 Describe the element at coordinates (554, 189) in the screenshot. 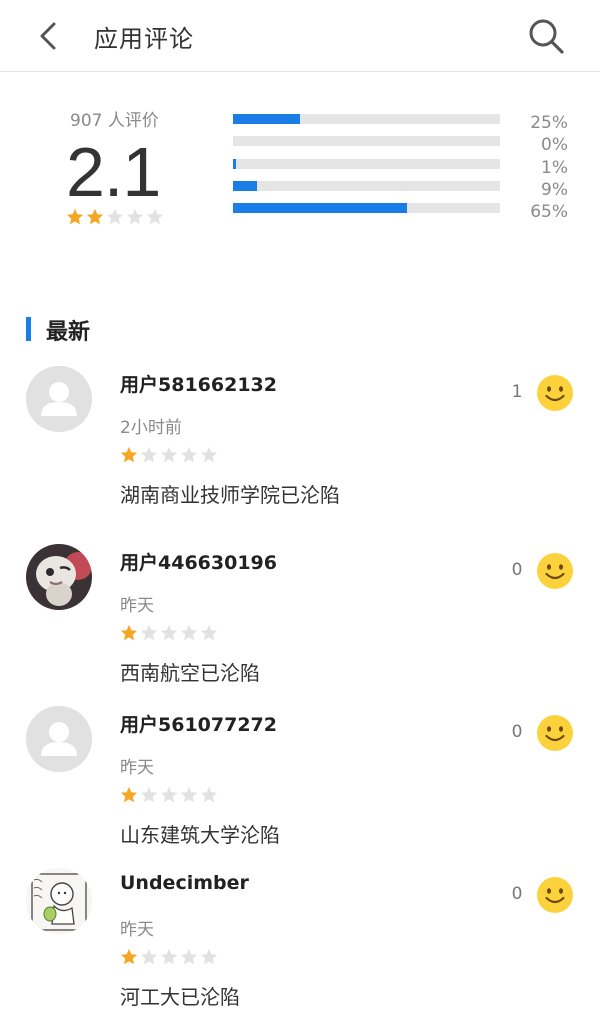

I see `distribution-percent-label: 9%` at that location.